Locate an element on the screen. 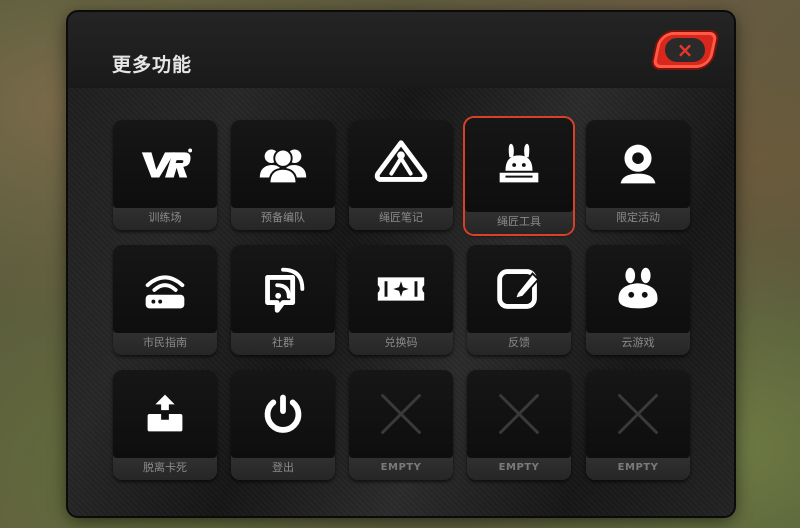  close-icon: × is located at coordinates (685, 50).